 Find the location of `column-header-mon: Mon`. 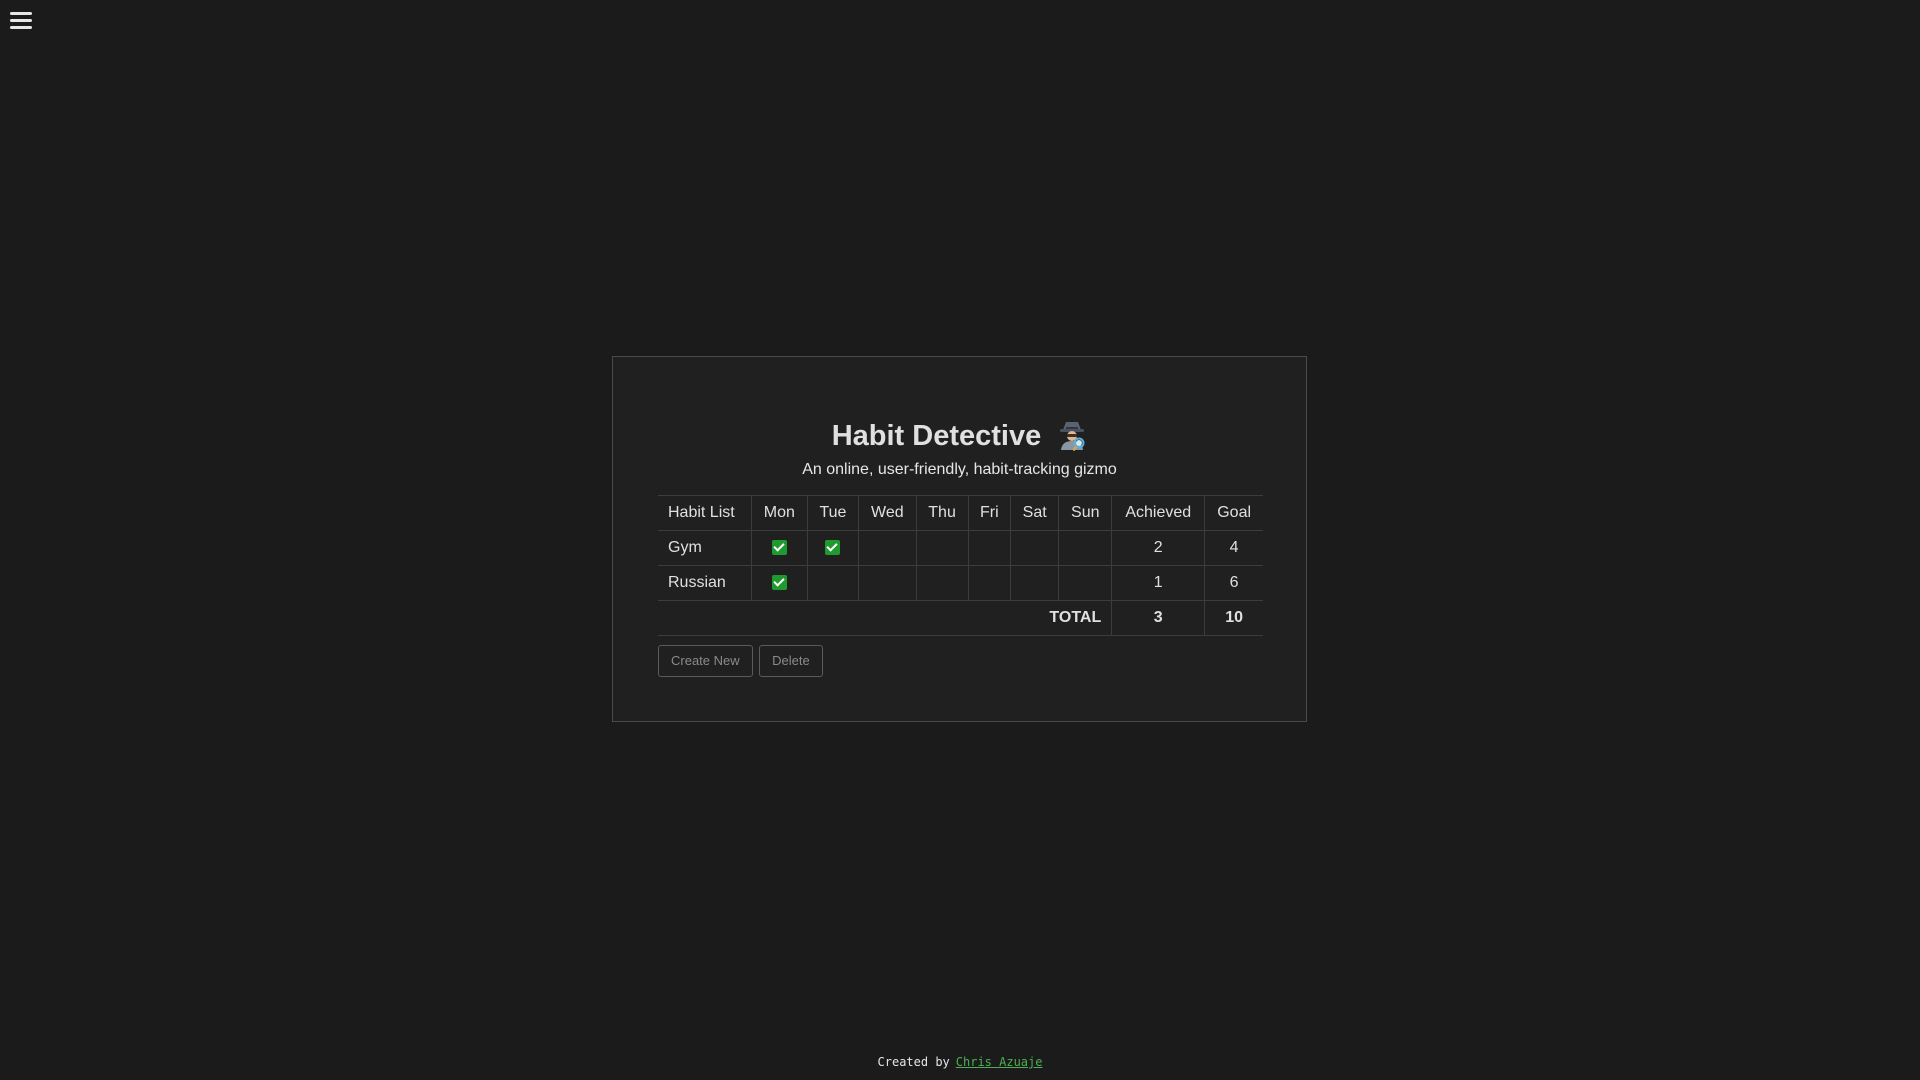

column-header-mon: Mon is located at coordinates (779, 513).